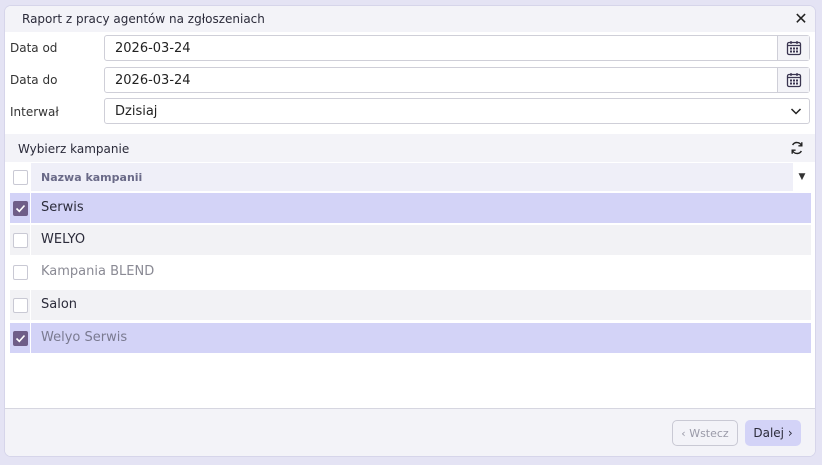 Image resolution: width=822 pixels, height=465 pixels. I want to click on chevron-down-icon, so click(796, 111).